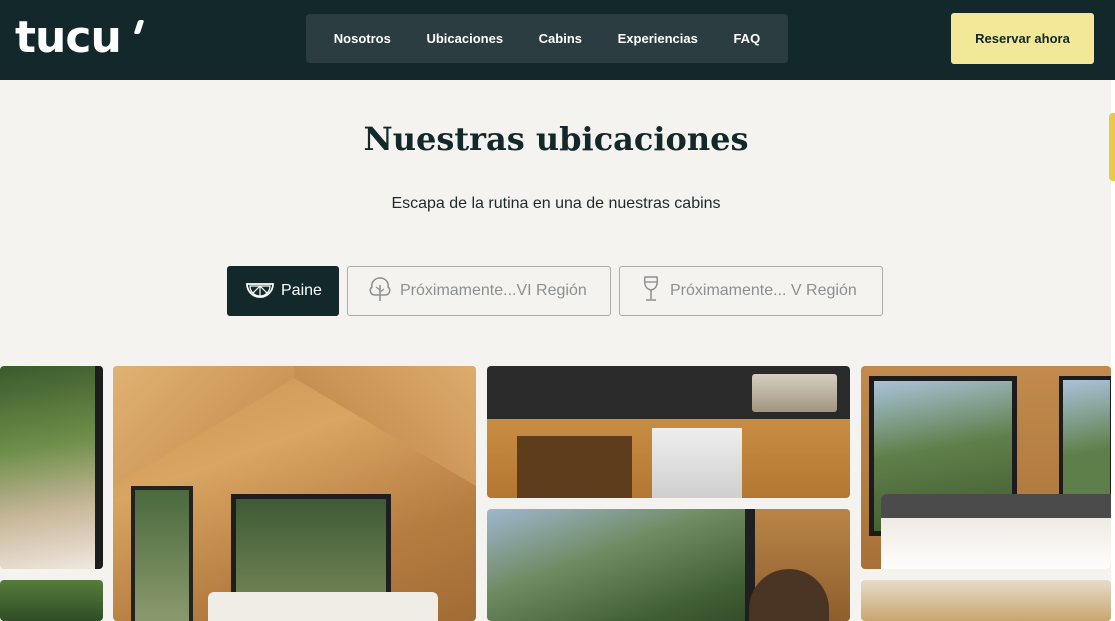  What do you see at coordinates (260, 291) in the screenshot?
I see `lemon-slice-icon` at bounding box center [260, 291].